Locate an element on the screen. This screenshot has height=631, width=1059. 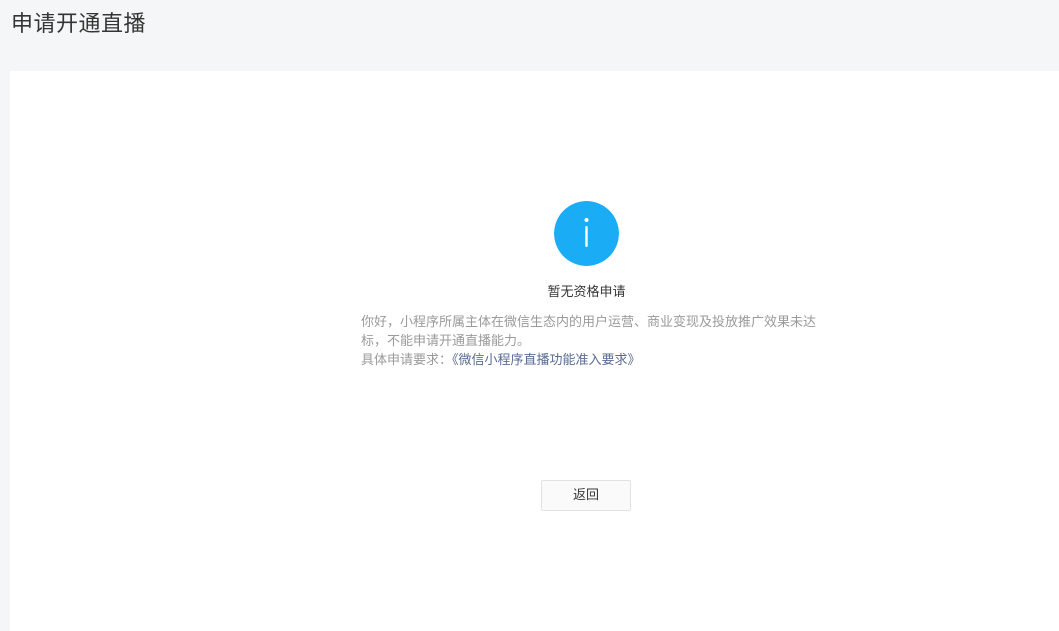
status-title: 暂无资格申请 is located at coordinates (586, 292).